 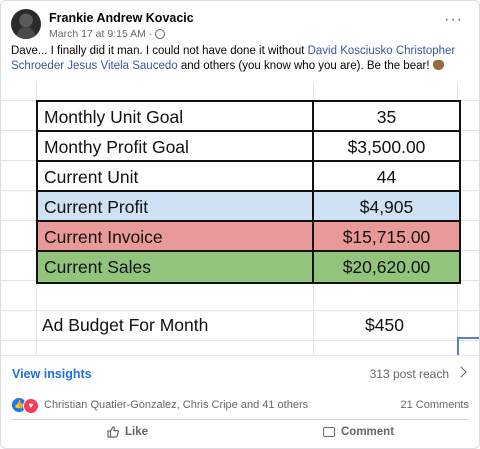 I want to click on globe-icon, so click(x=160, y=34).